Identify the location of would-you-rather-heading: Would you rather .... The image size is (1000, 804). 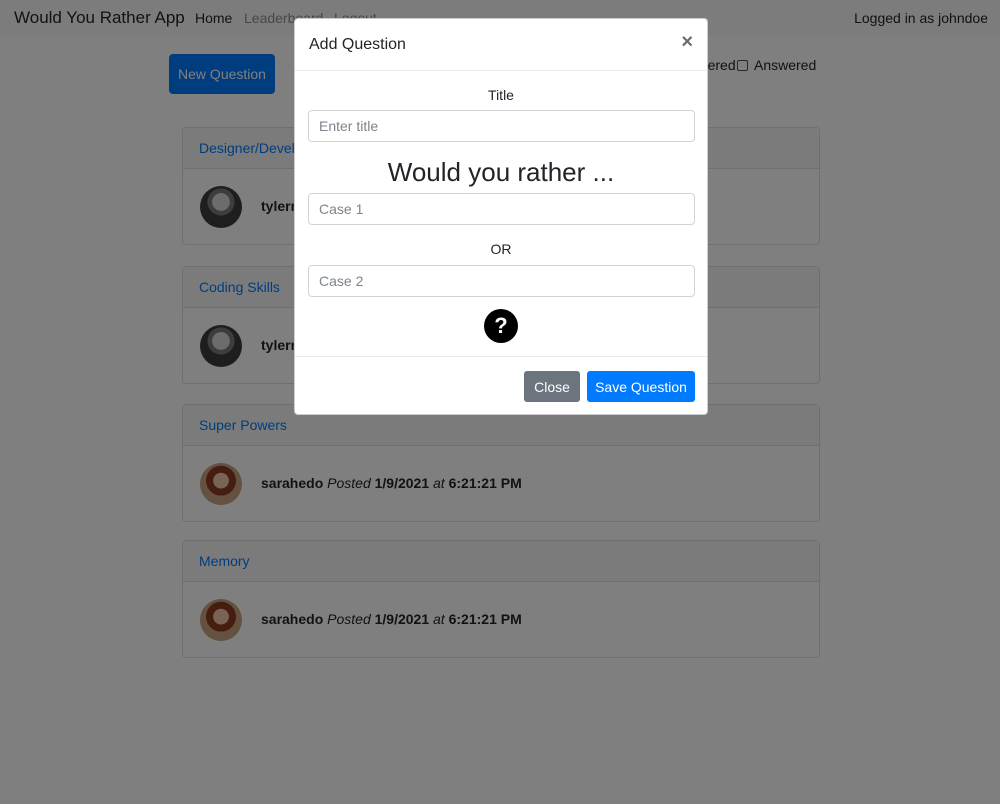
(501, 172).